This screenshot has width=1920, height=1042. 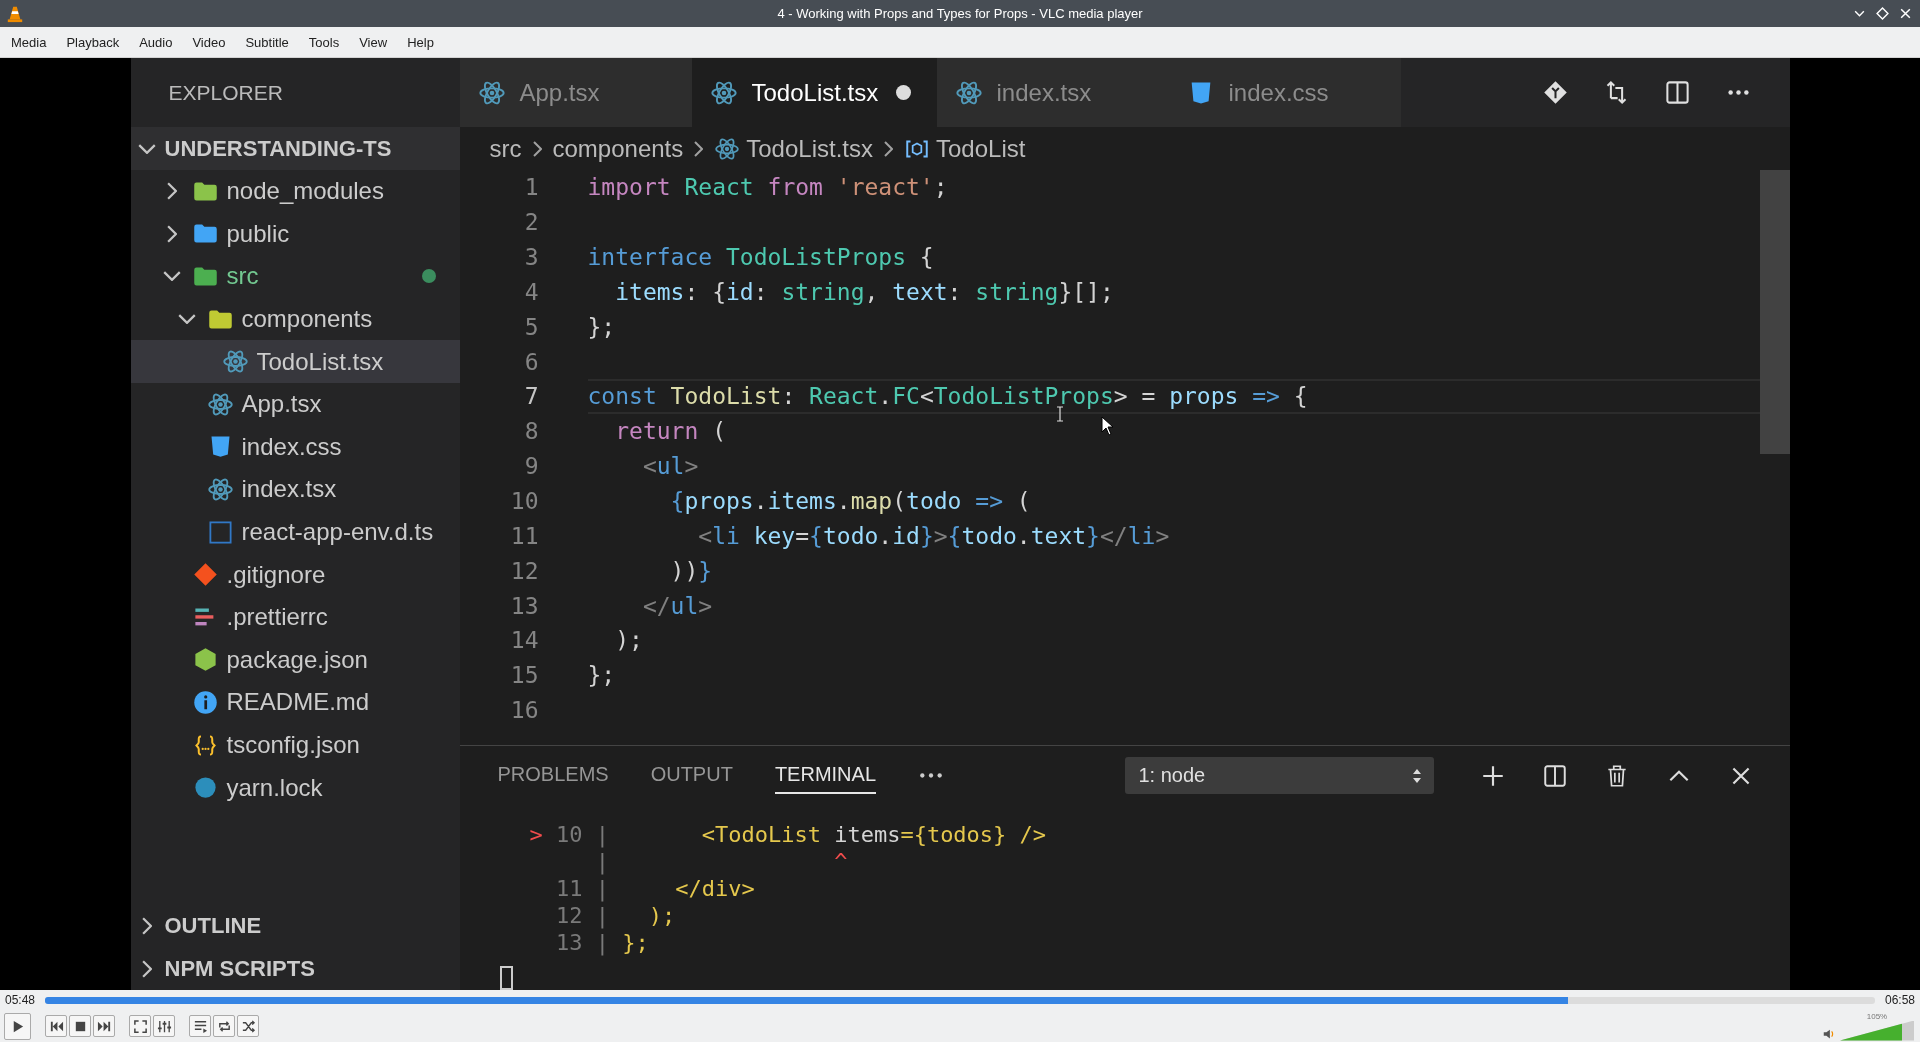 I want to click on split-editor-icon, so click(x=1677, y=92).